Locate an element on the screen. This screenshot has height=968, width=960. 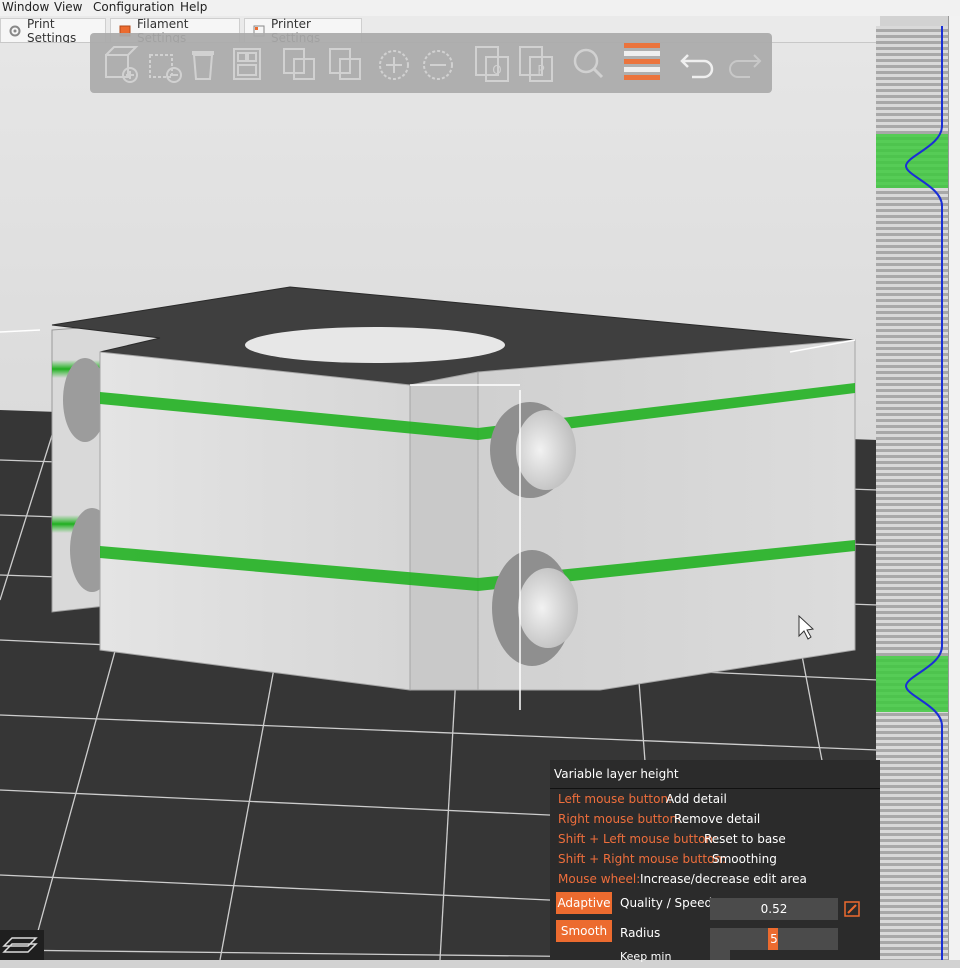
shortcut-row: Left mouse button: Add detail is located at coordinates (642, 799).